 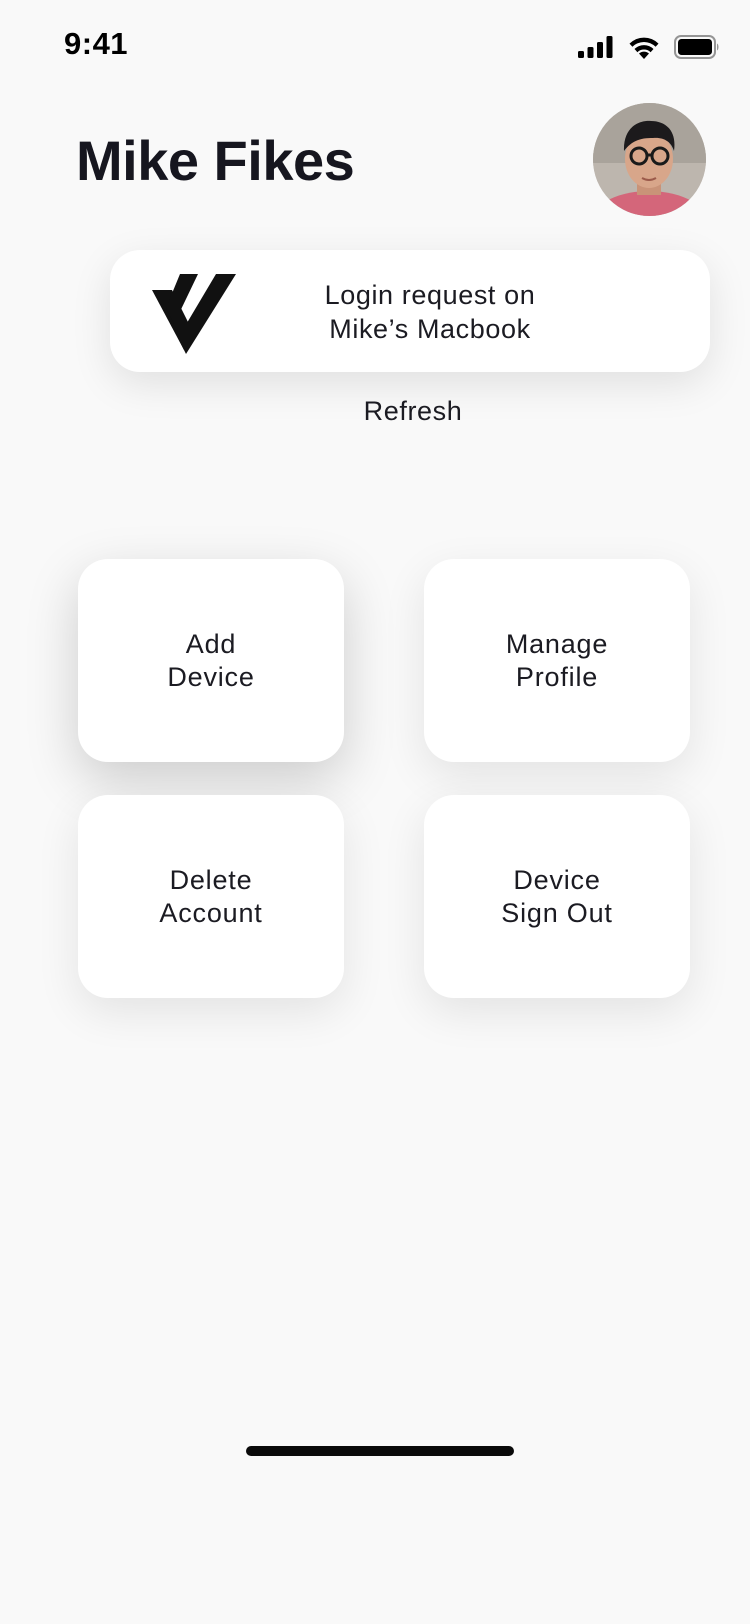 I want to click on cellular-signal-icon, so click(x=596, y=47).